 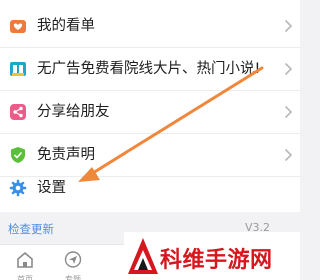 What do you see at coordinates (25, 277) in the screenshot?
I see `tab-label: 首页` at bounding box center [25, 277].